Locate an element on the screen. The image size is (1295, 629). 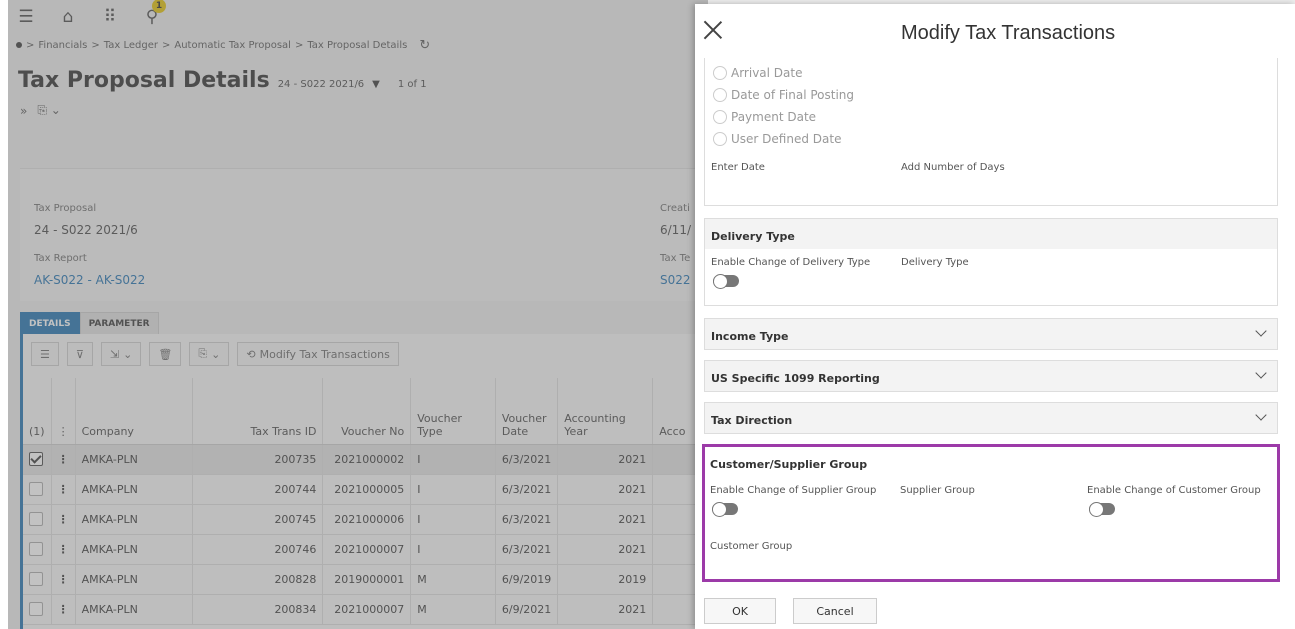
close-icon is located at coordinates (713, 30).